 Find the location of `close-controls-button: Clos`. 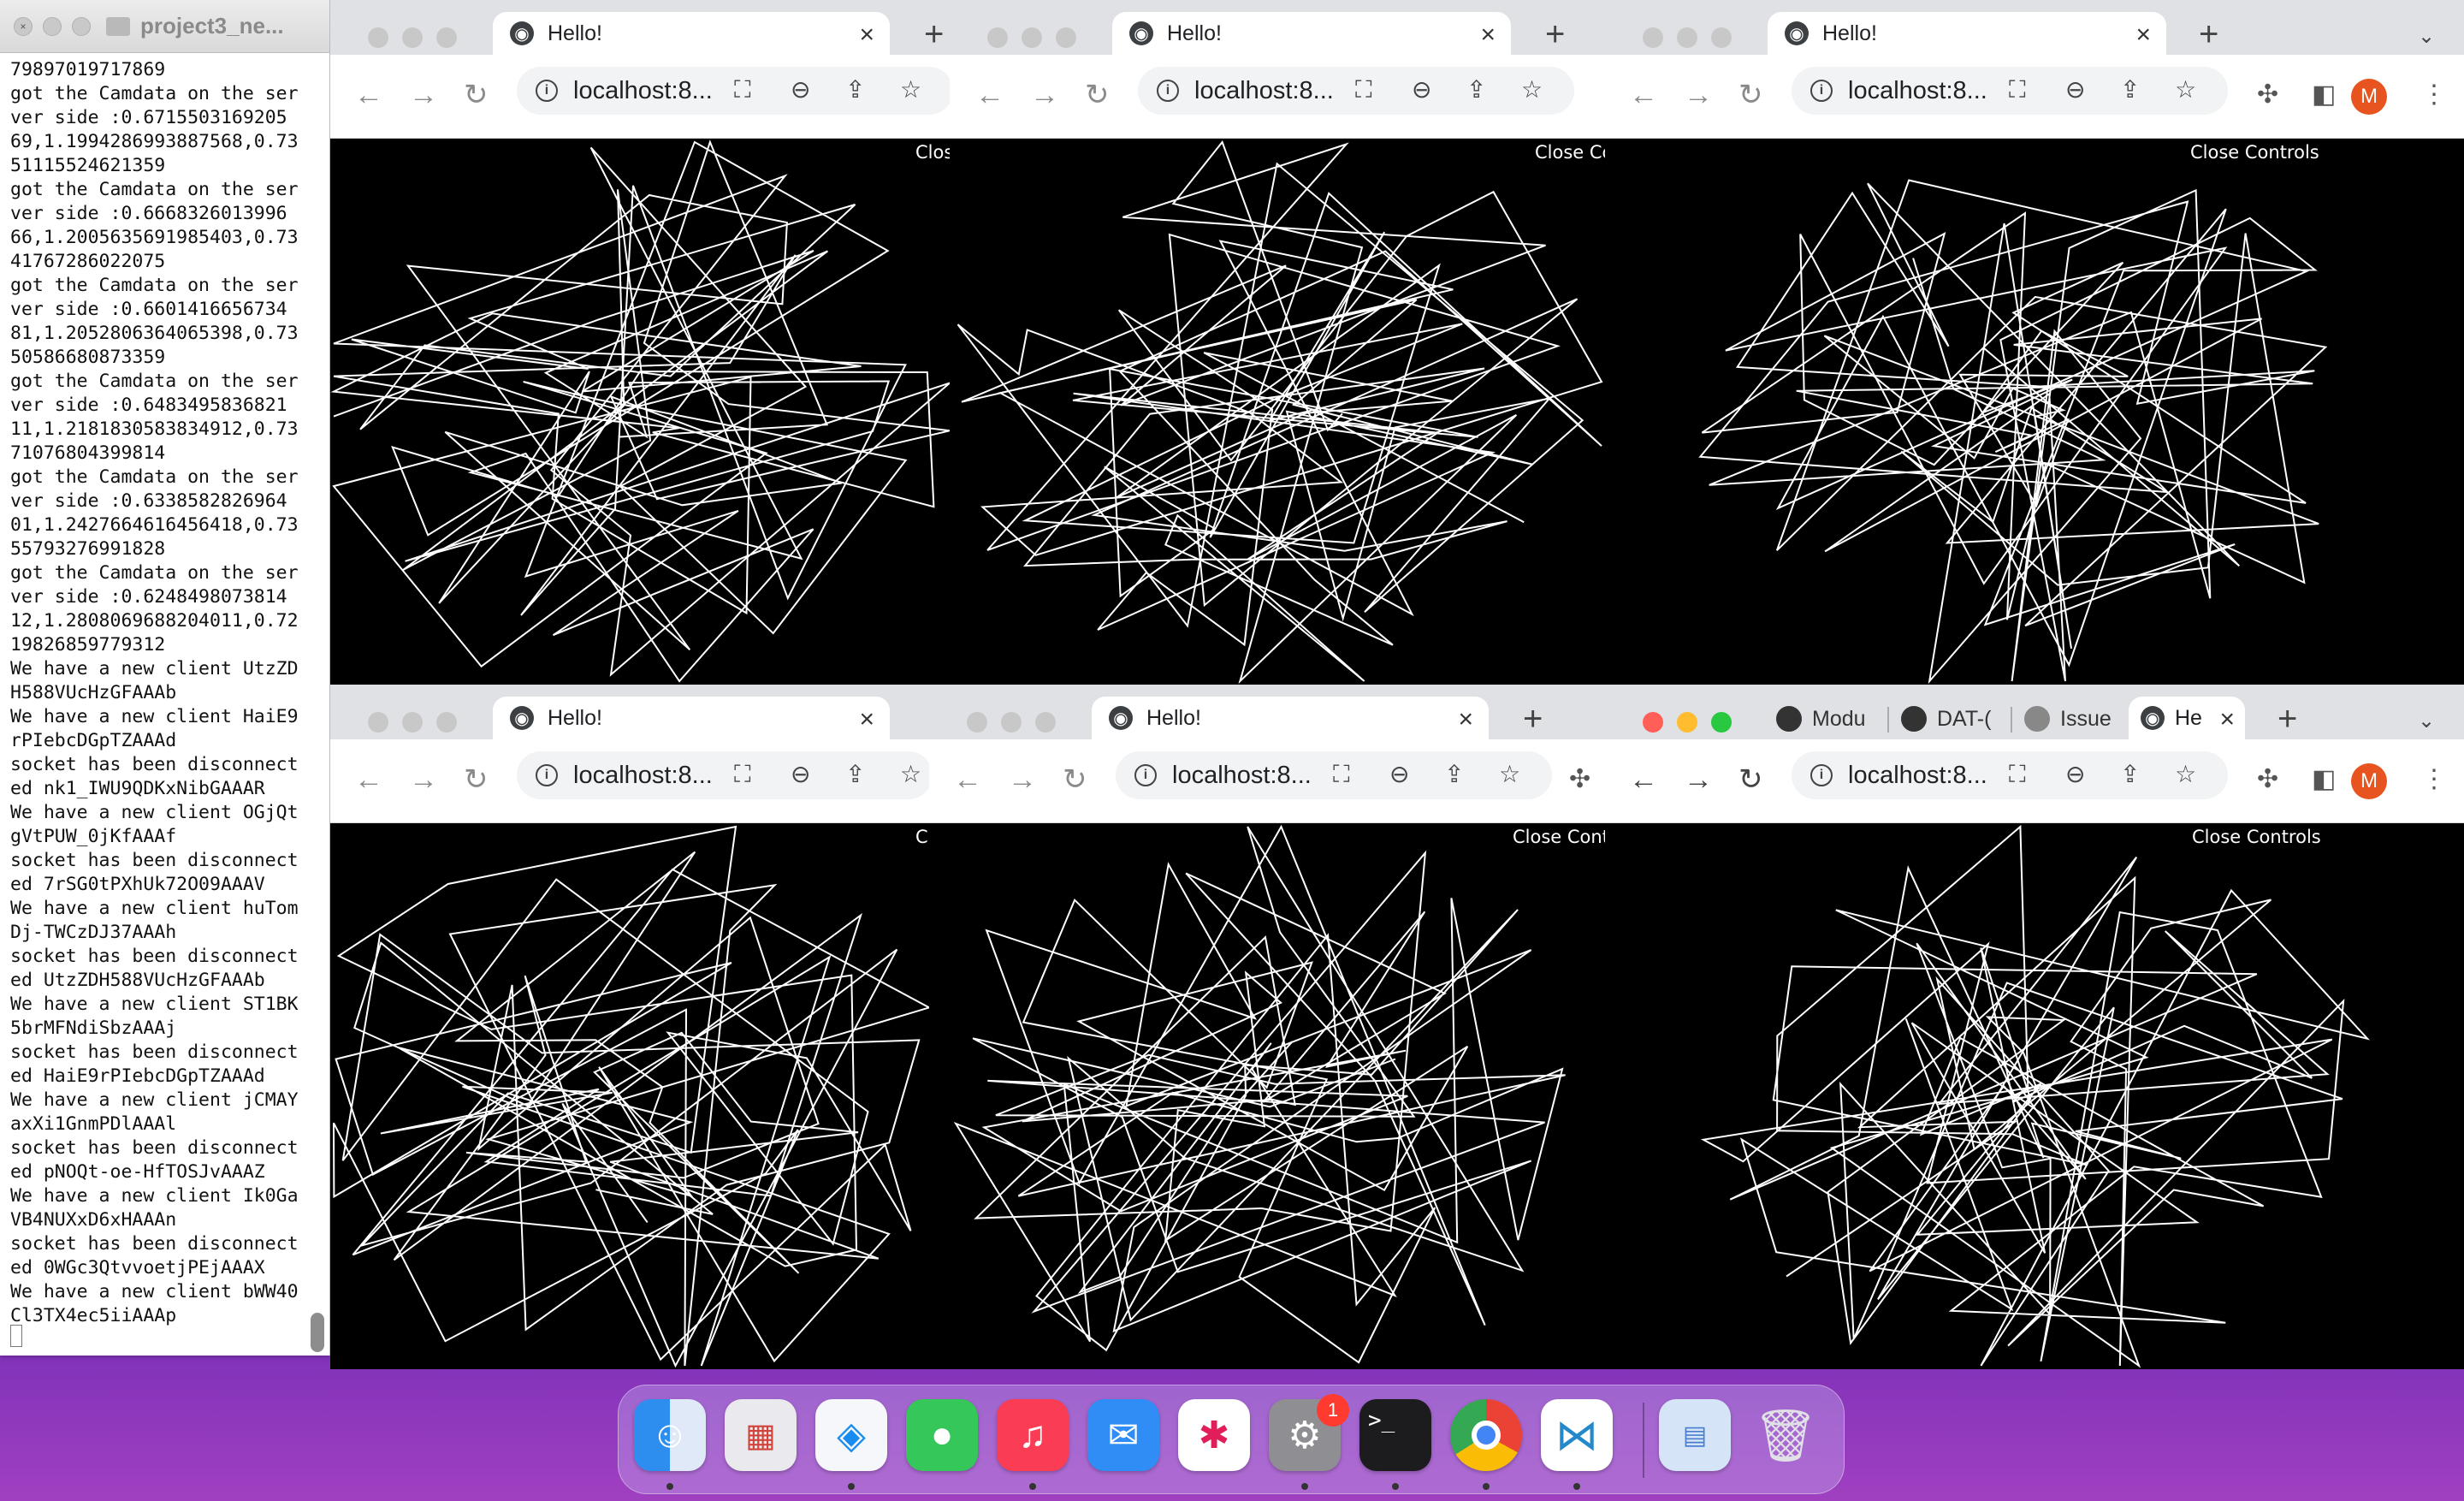

close-controls-button: Clos is located at coordinates (934, 153).